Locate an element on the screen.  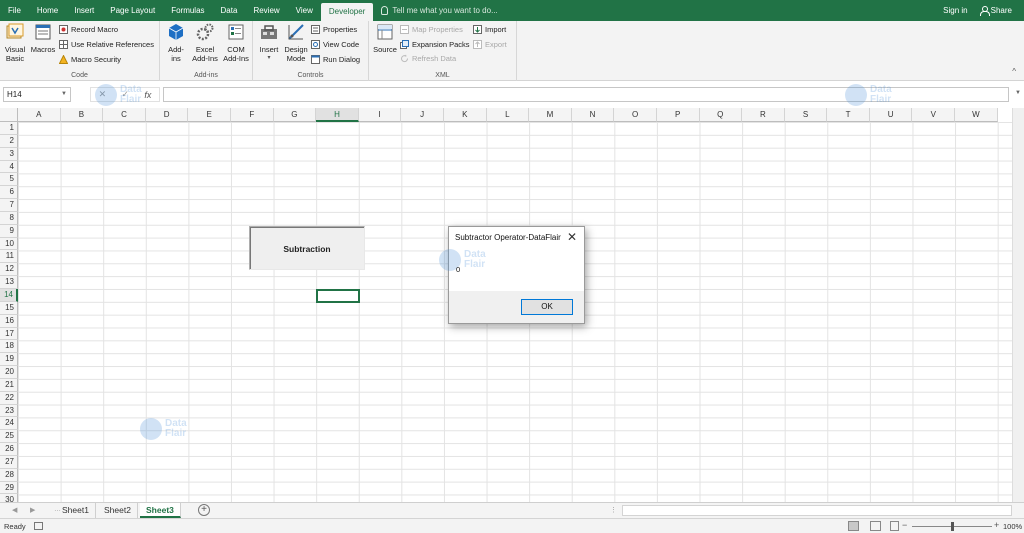
row-header: 3 is located at coordinates (9, 154).